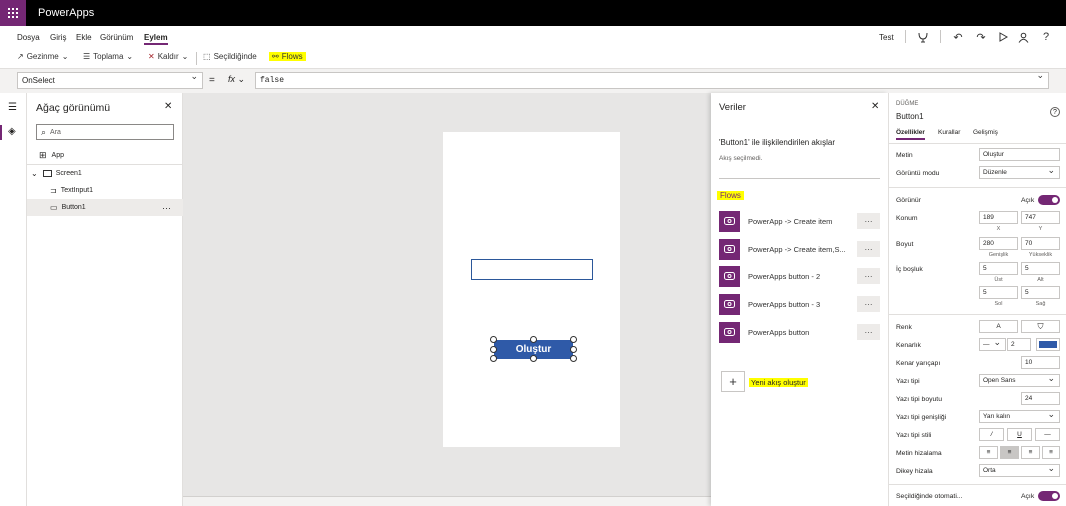 The height and width of the screenshot is (506, 1066). What do you see at coordinates (156, 39) in the screenshot?
I see `menu-eylem: Eylem` at bounding box center [156, 39].